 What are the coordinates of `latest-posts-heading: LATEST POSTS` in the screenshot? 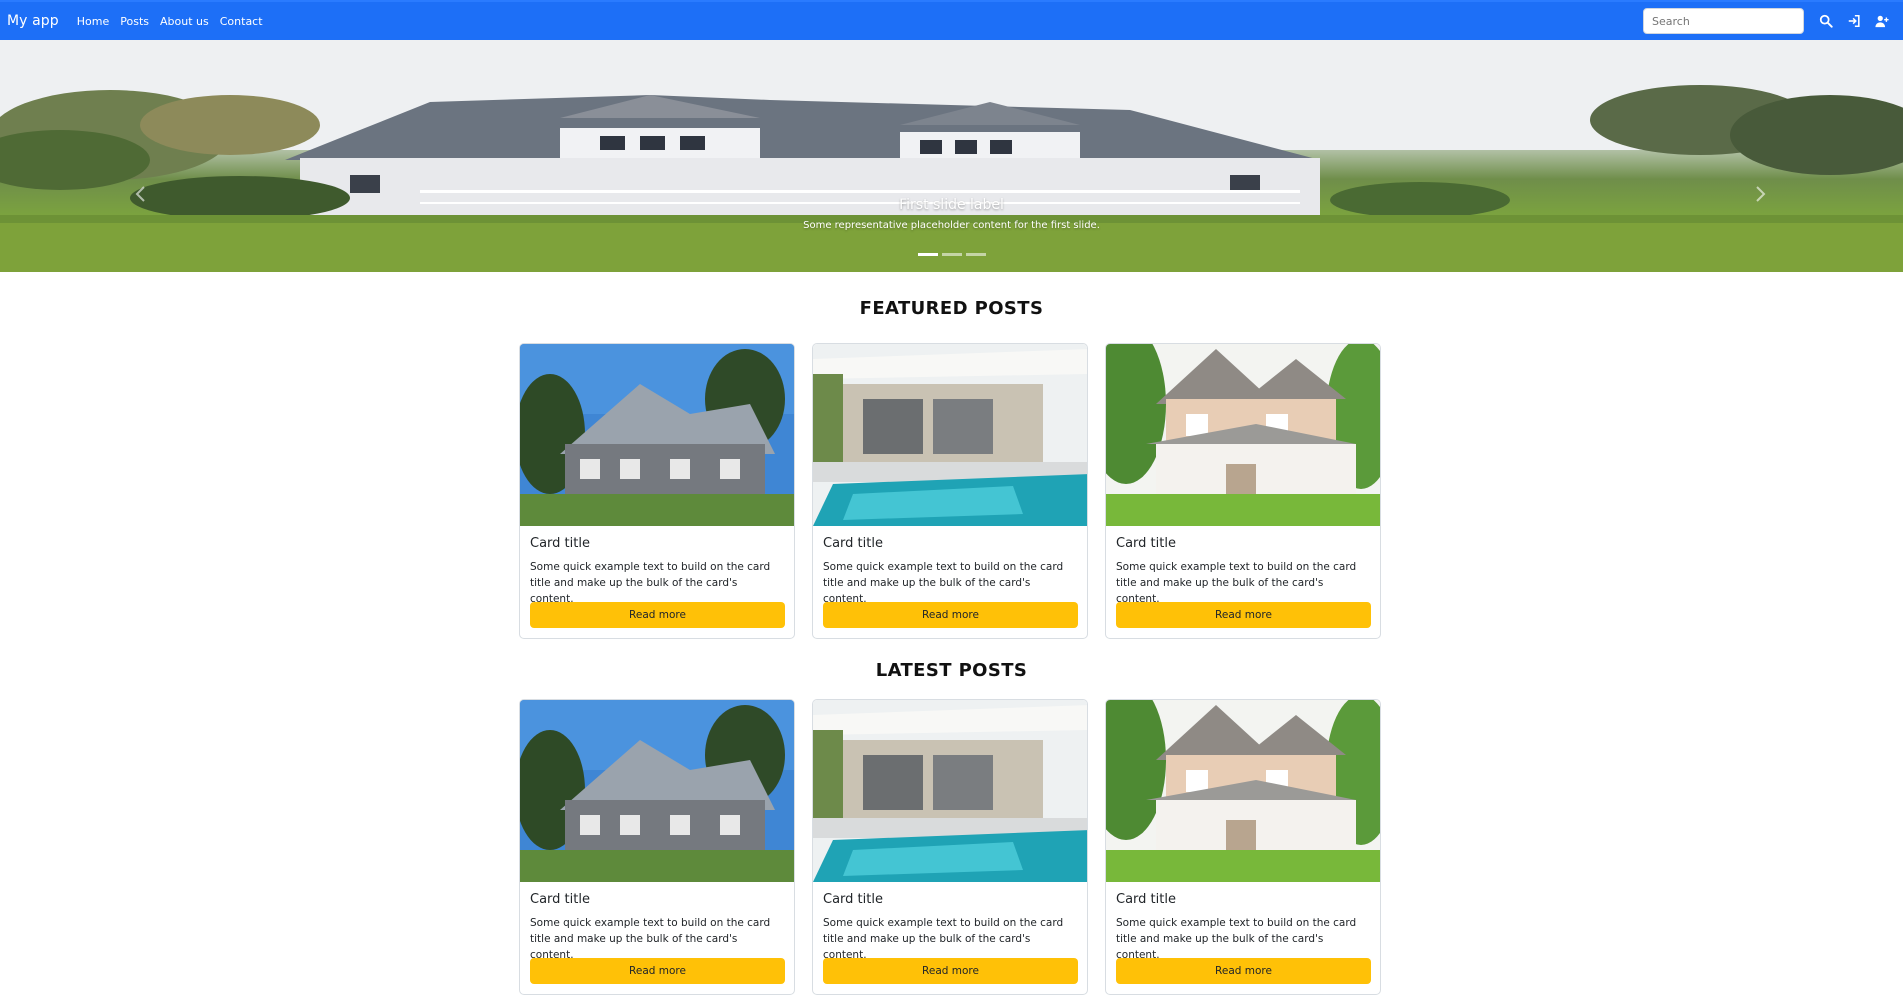 It's located at (951, 670).